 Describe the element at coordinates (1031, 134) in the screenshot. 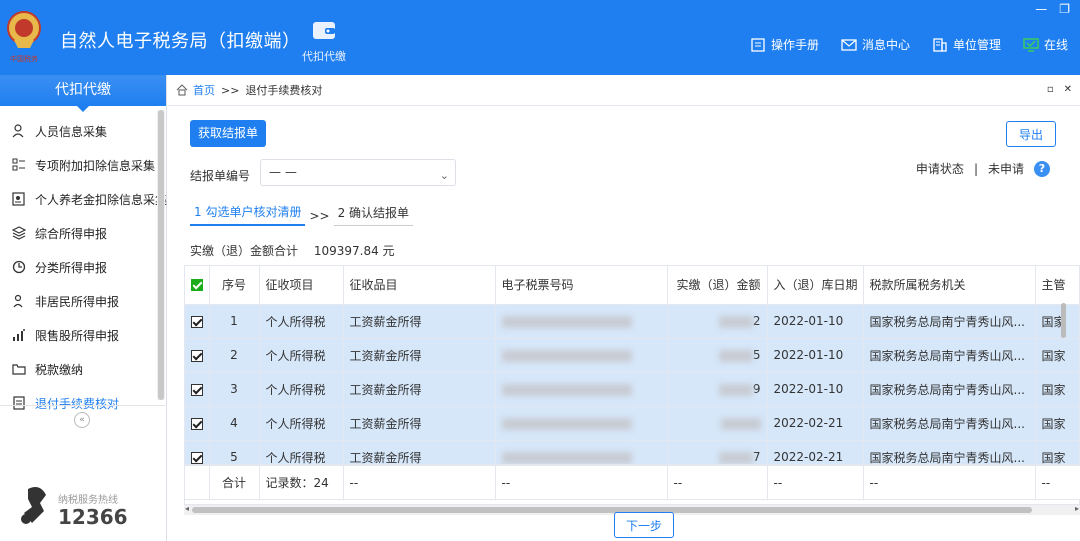

I see `export-button: 导出` at that location.